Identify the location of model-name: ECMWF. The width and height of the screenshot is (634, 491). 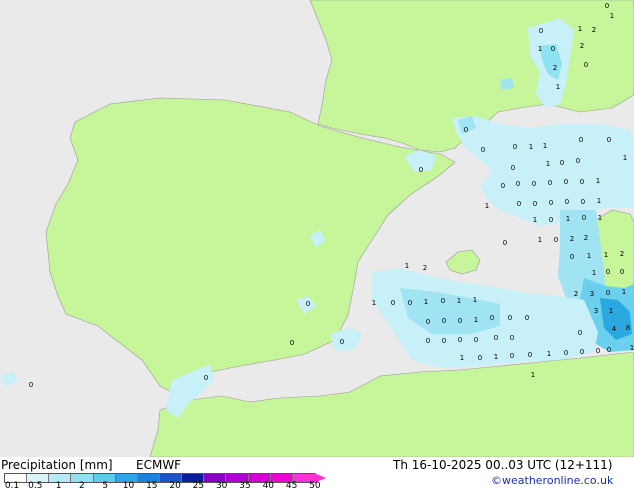
(159, 465).